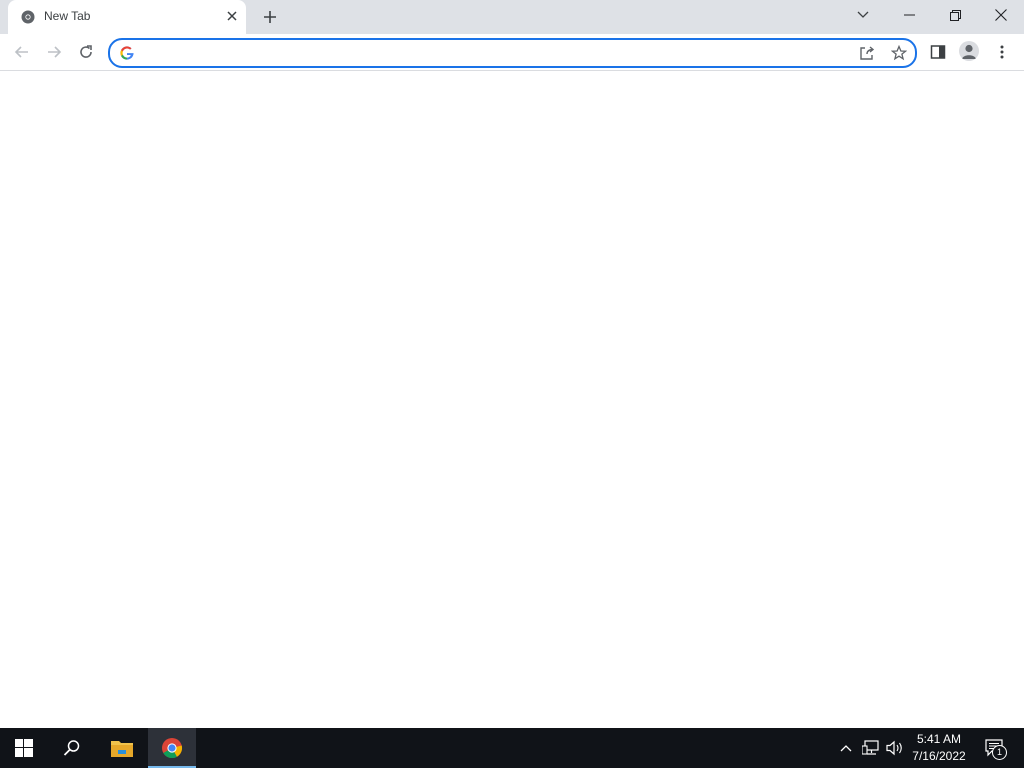 This screenshot has width=1024, height=768. I want to click on bookmark-star-icon, so click(899, 53).